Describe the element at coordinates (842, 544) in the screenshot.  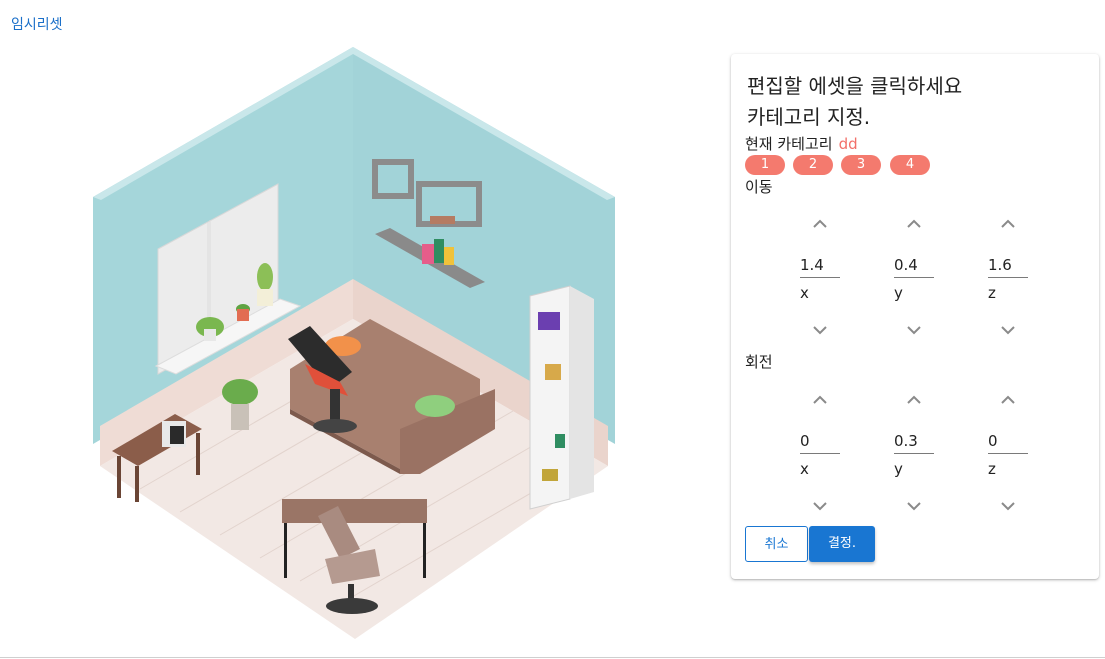
I see `confirm-button: 결정.` at that location.